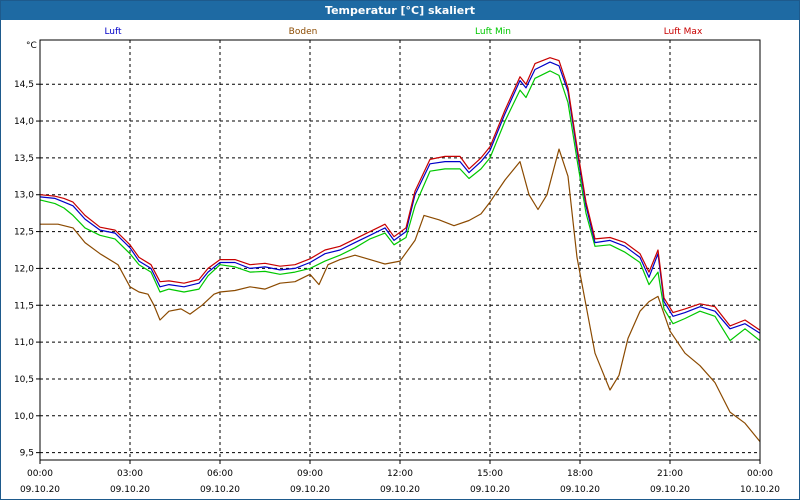 Image resolution: width=800 pixels, height=500 pixels. I want to click on legend-entry-boden: Boden, so click(303, 32).